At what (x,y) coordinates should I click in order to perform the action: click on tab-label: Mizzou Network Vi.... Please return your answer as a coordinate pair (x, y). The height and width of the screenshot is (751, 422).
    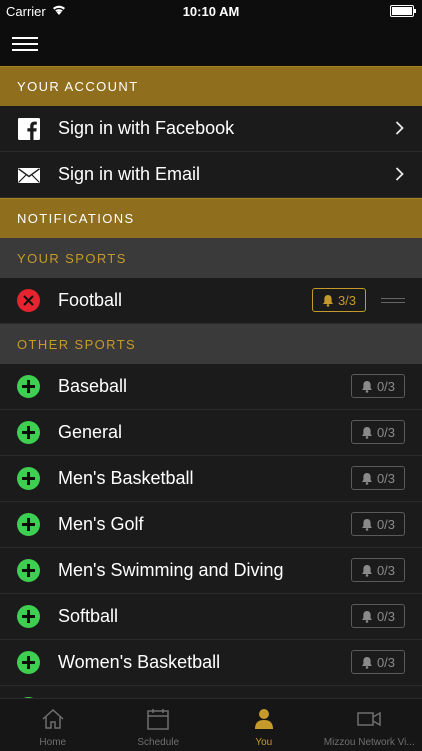
    Looking at the image, I should click on (369, 742).